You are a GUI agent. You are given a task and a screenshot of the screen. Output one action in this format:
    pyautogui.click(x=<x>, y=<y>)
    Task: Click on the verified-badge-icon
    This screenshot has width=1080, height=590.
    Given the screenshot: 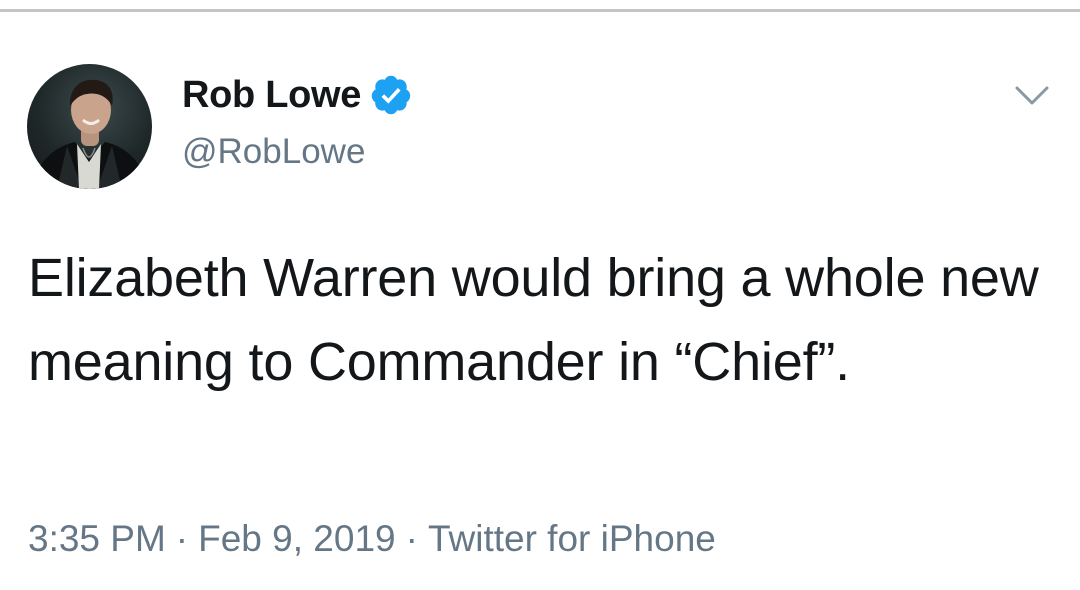 What is the action you would take?
    pyautogui.click(x=391, y=95)
    